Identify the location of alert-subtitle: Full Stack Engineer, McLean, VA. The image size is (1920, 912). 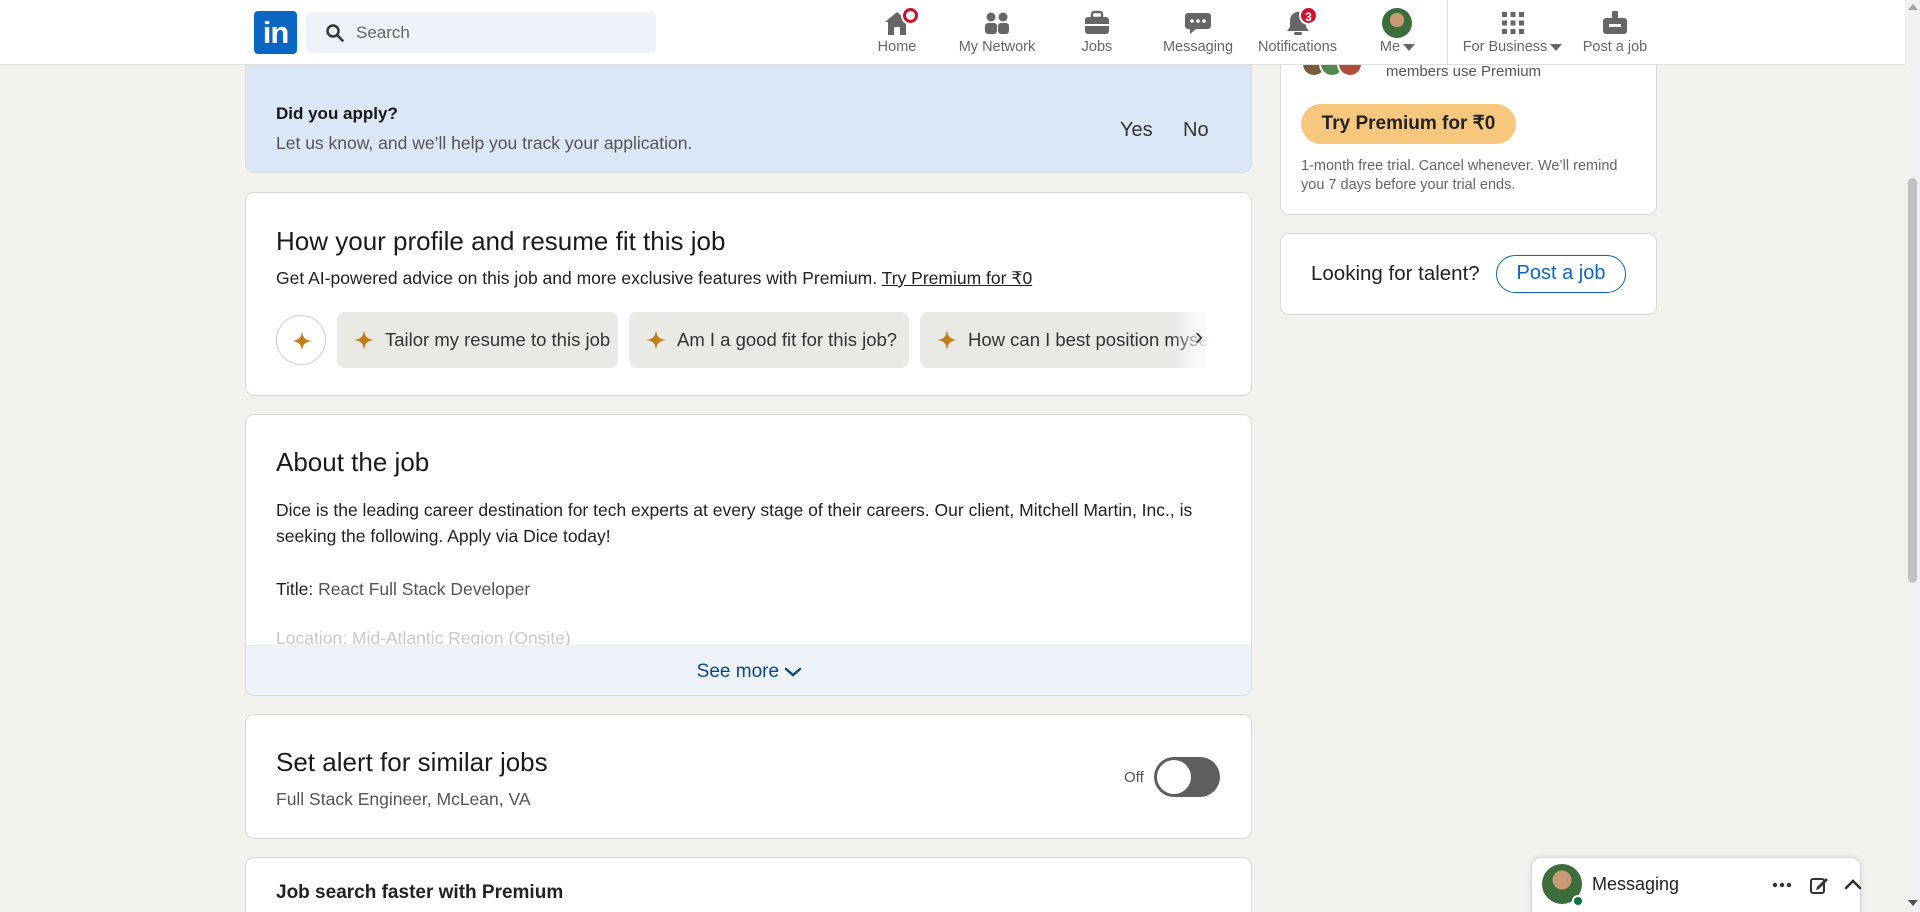
(403, 799).